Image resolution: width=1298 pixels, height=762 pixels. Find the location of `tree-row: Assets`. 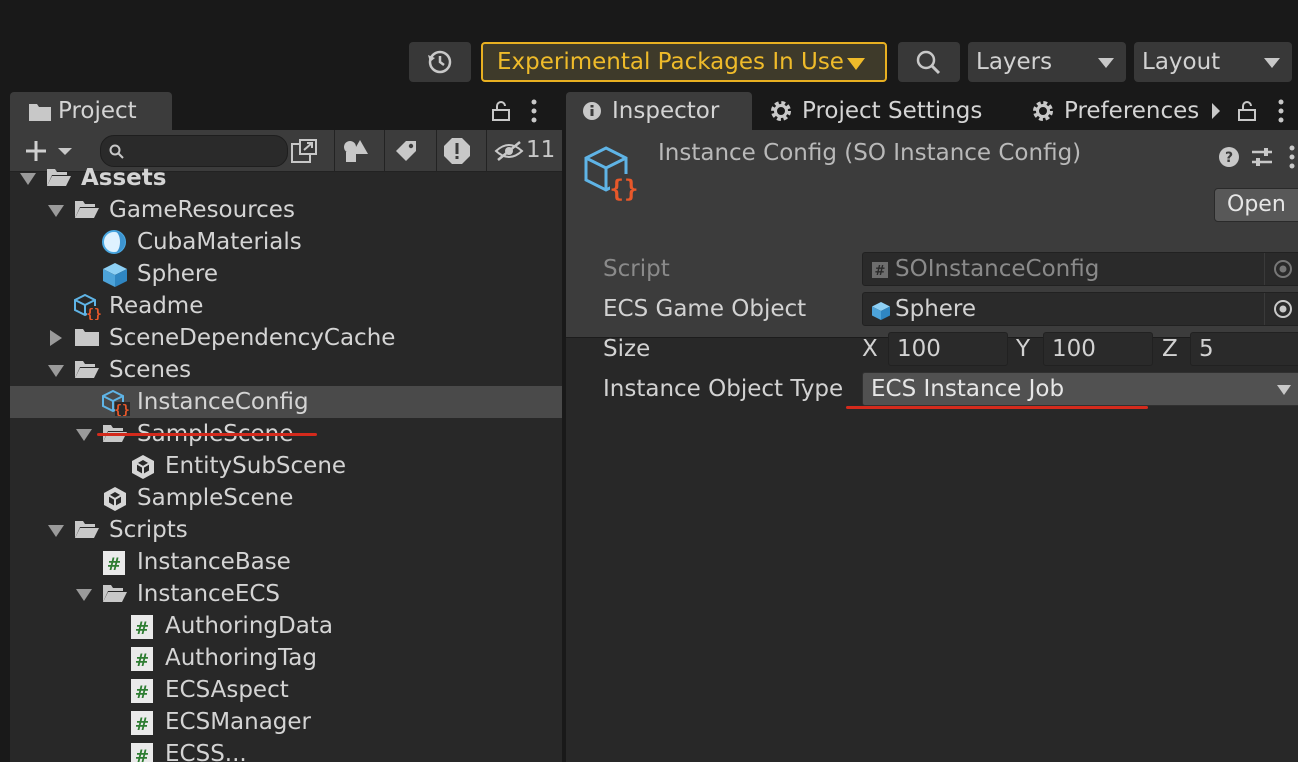

tree-row: Assets is located at coordinates (286, 178).